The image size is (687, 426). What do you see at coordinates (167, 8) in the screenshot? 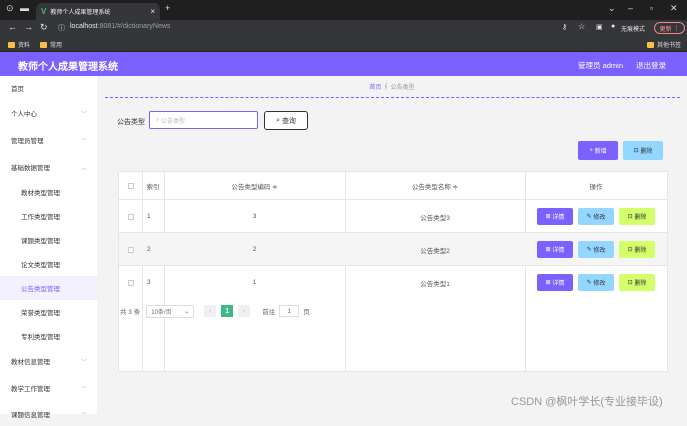
I see `new-tab-button: +` at bounding box center [167, 8].